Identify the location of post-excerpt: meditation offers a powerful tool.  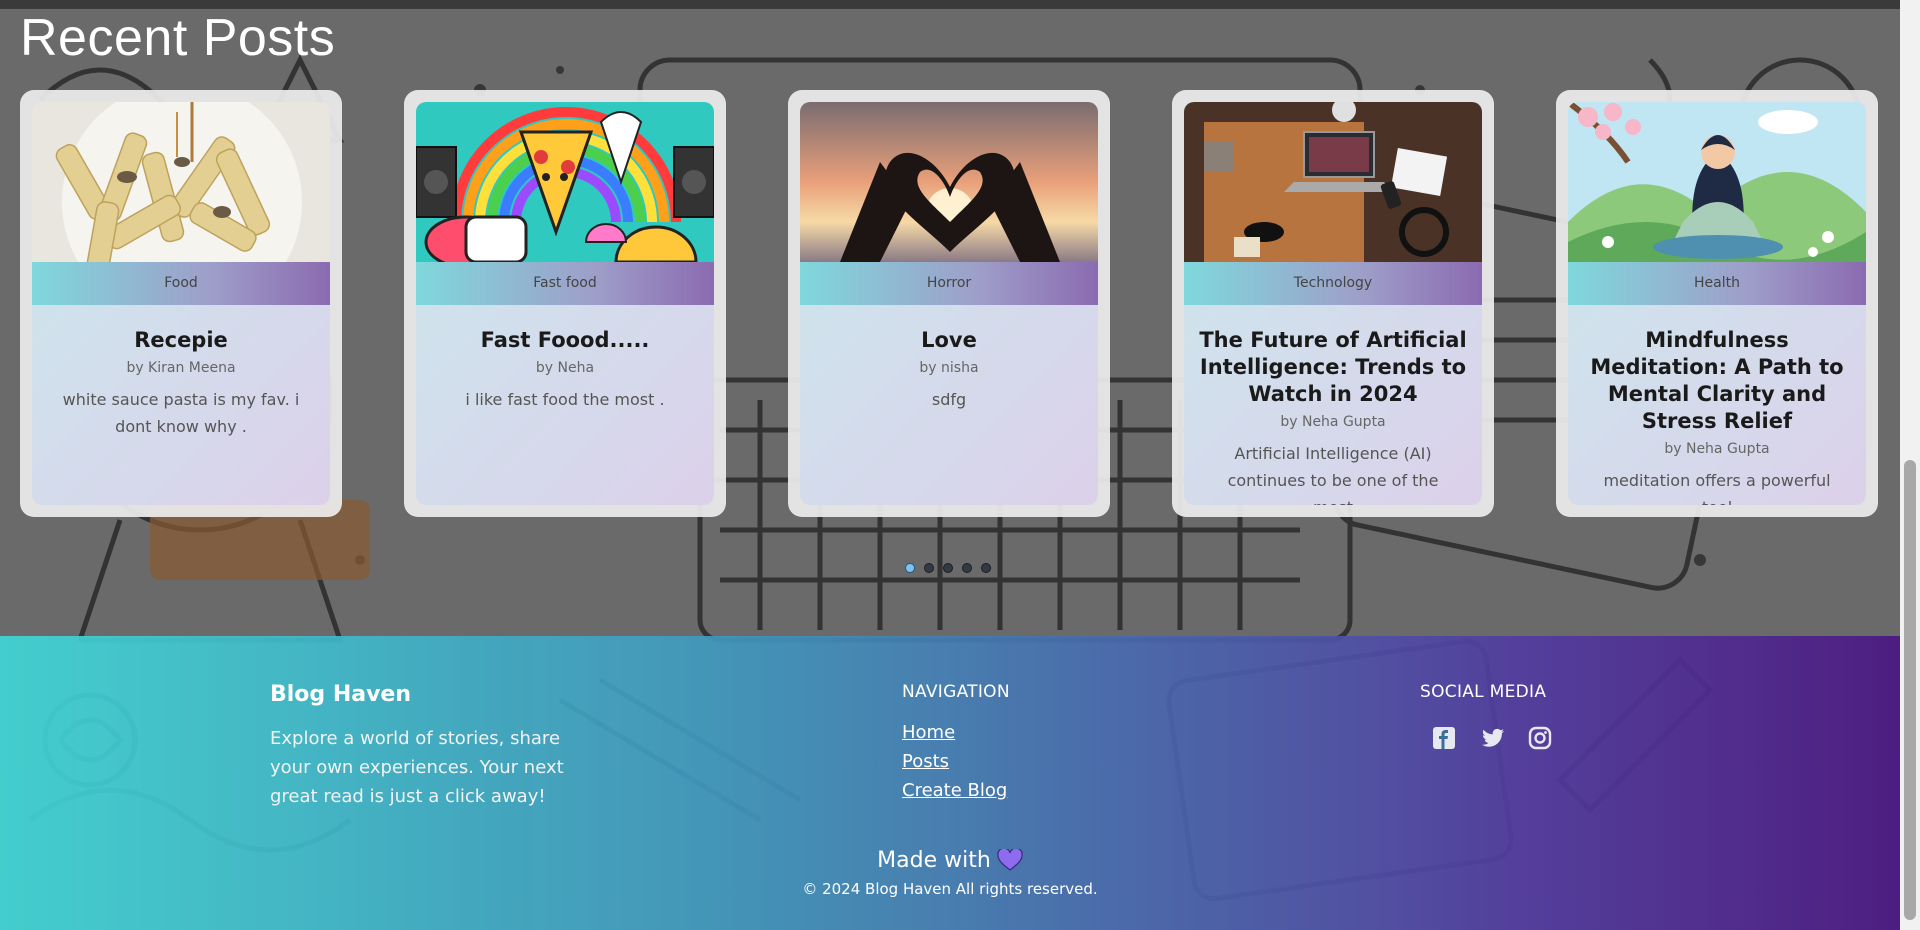
(1717, 488).